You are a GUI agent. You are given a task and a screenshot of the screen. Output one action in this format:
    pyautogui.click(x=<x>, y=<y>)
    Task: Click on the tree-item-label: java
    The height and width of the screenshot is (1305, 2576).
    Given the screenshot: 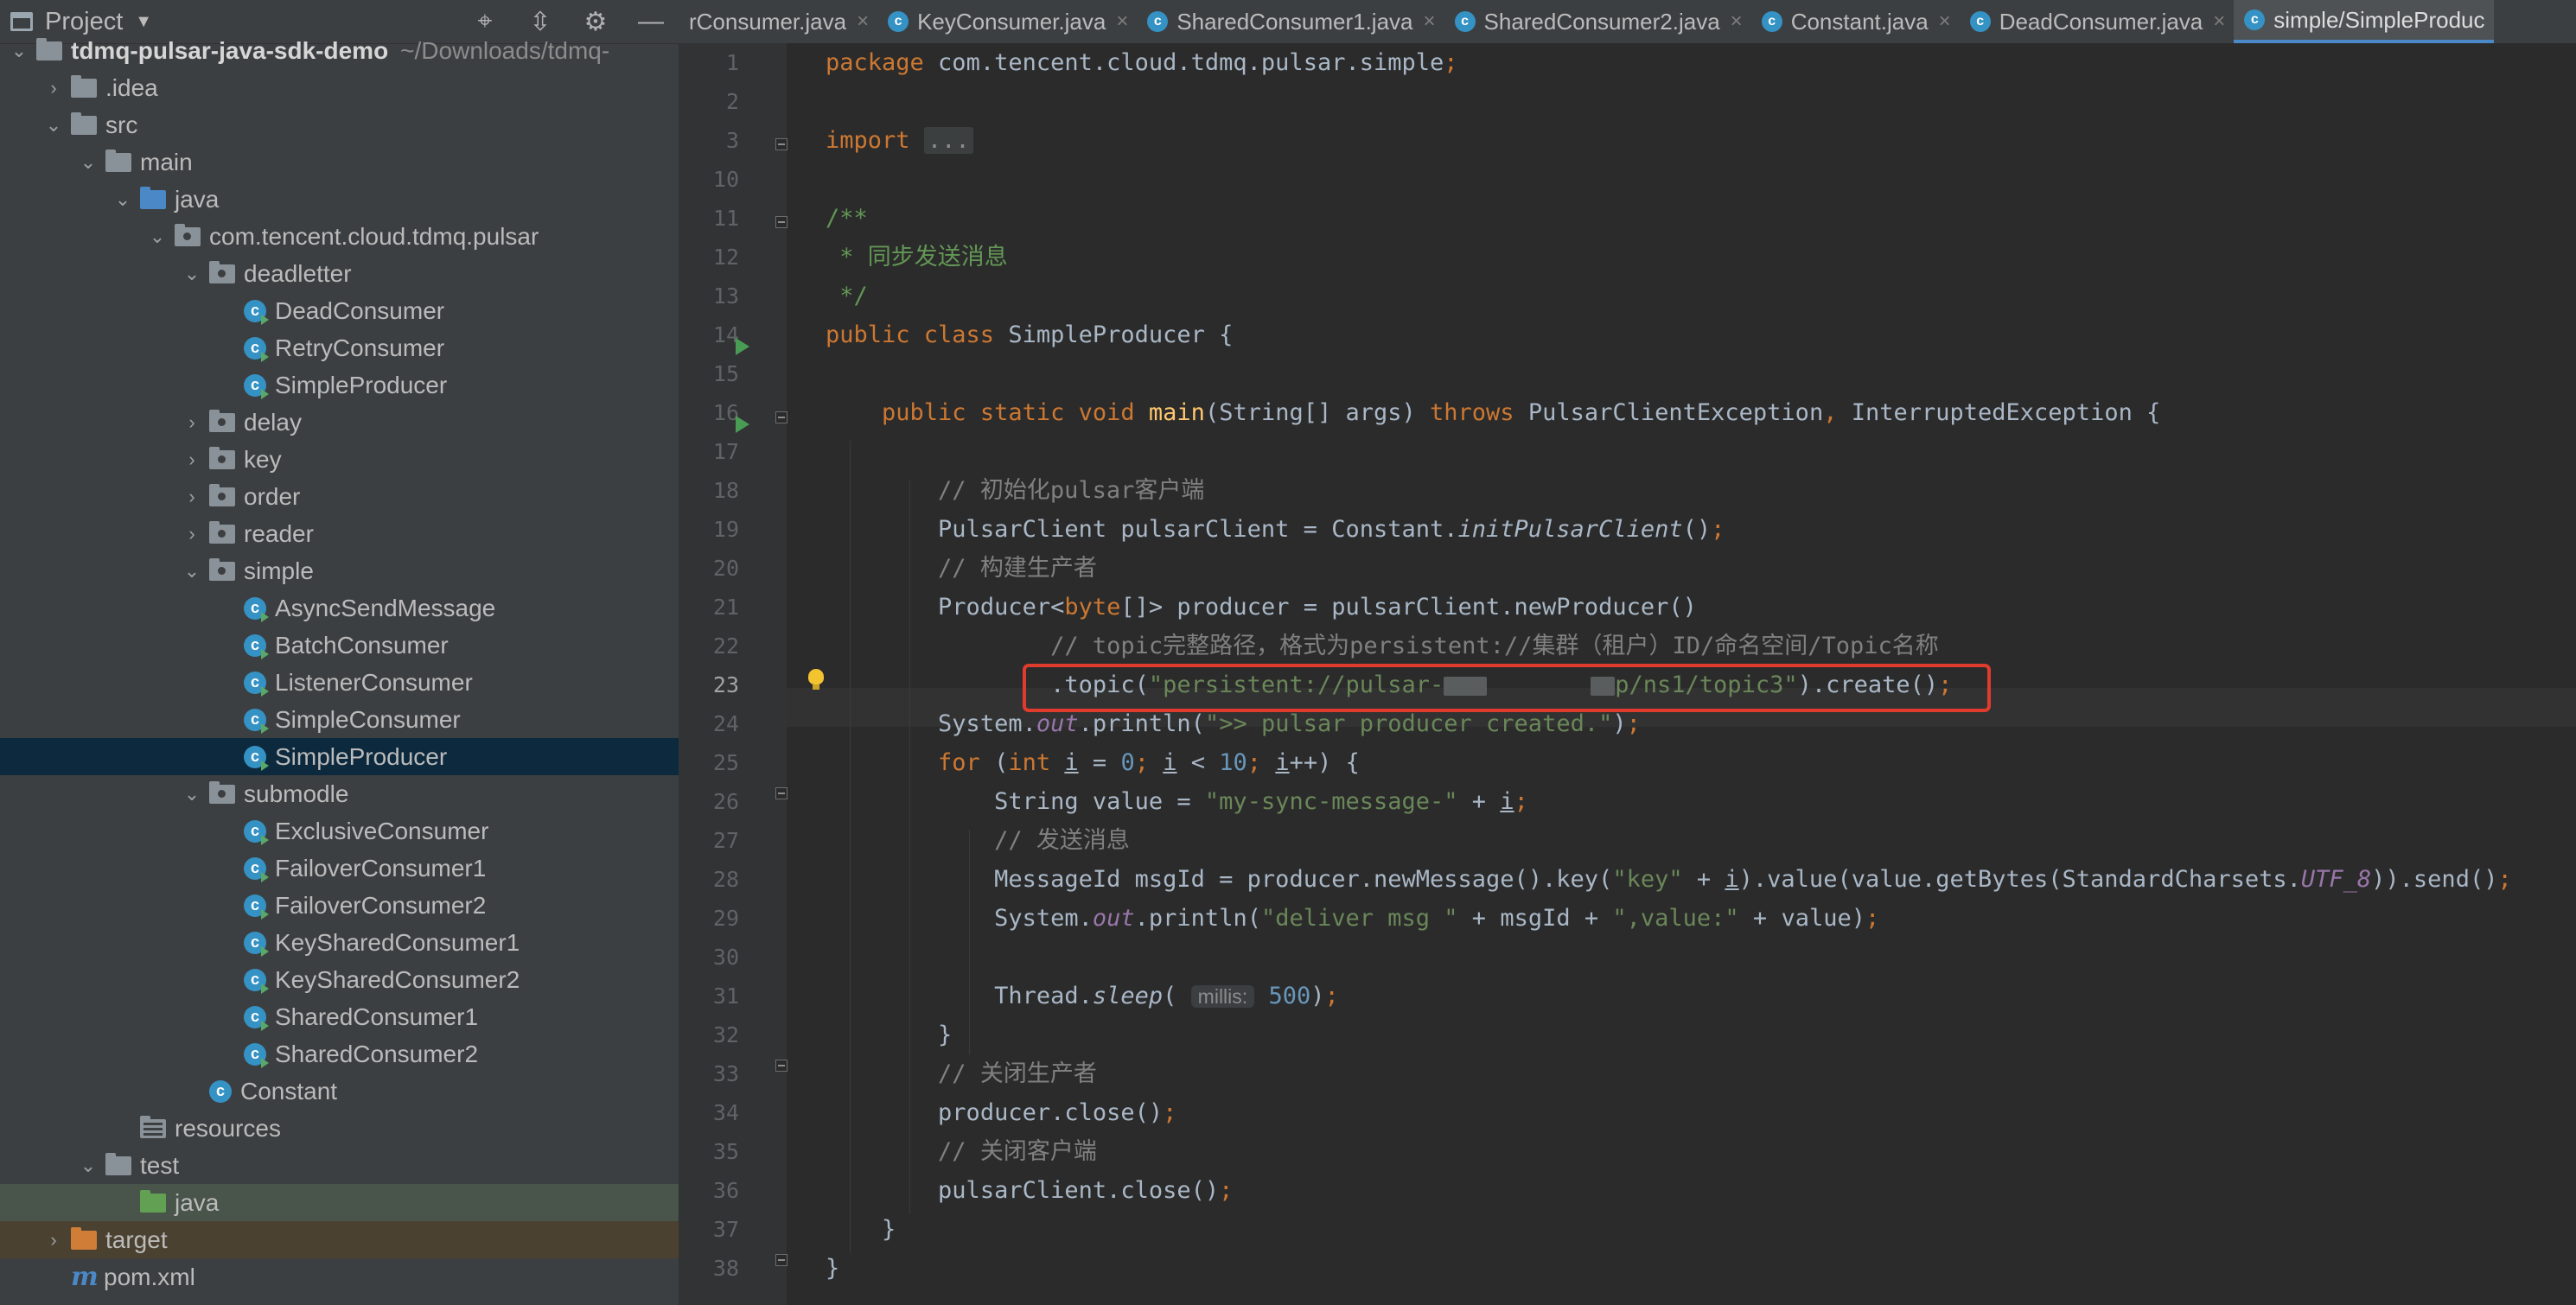 What is the action you would take?
    pyautogui.click(x=197, y=199)
    